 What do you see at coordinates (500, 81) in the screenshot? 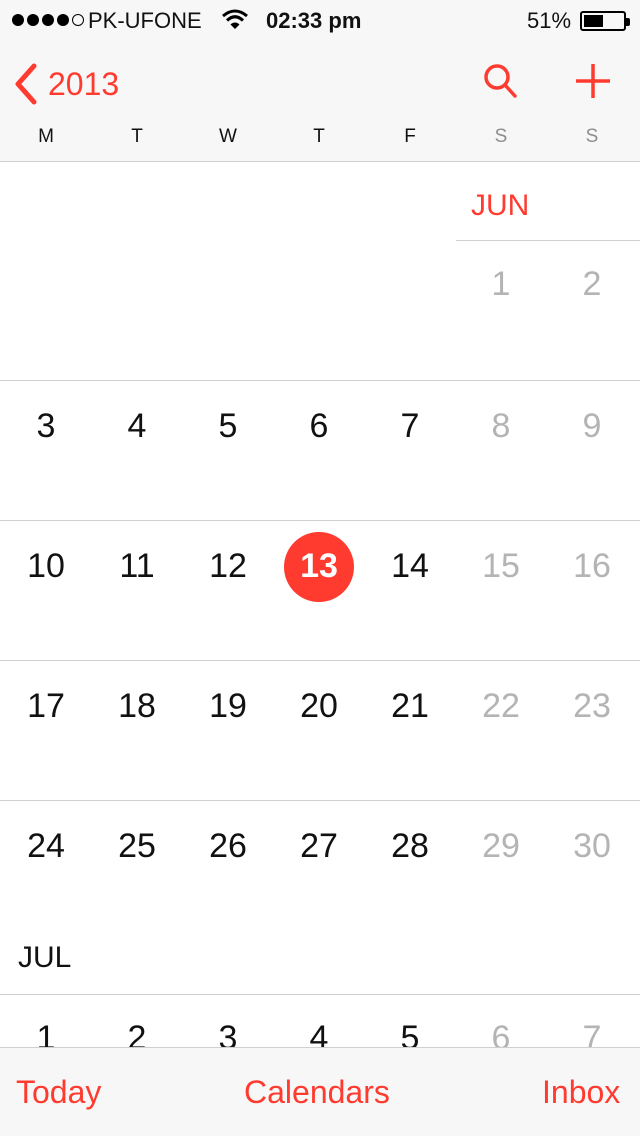
I see `search-icon` at bounding box center [500, 81].